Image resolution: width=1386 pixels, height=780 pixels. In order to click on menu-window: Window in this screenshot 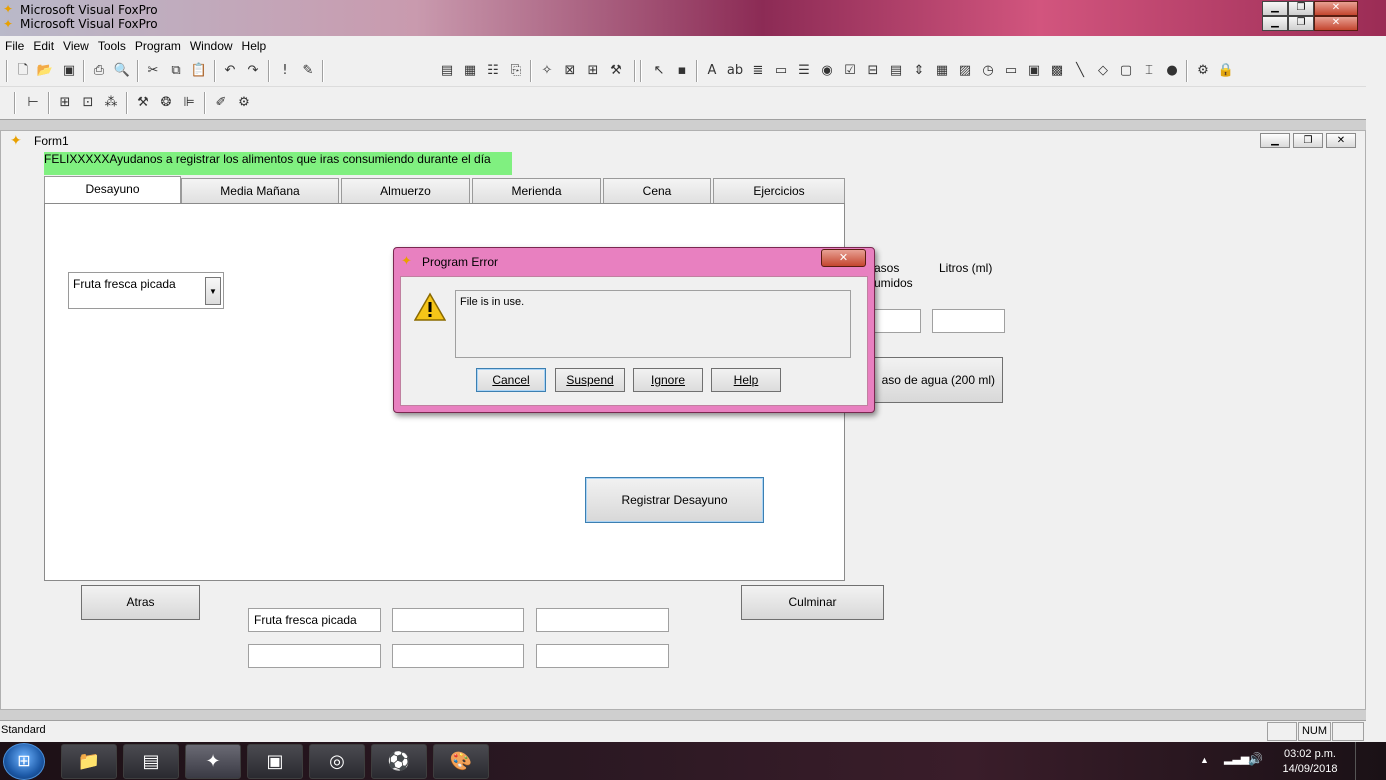, I will do `click(211, 45)`.